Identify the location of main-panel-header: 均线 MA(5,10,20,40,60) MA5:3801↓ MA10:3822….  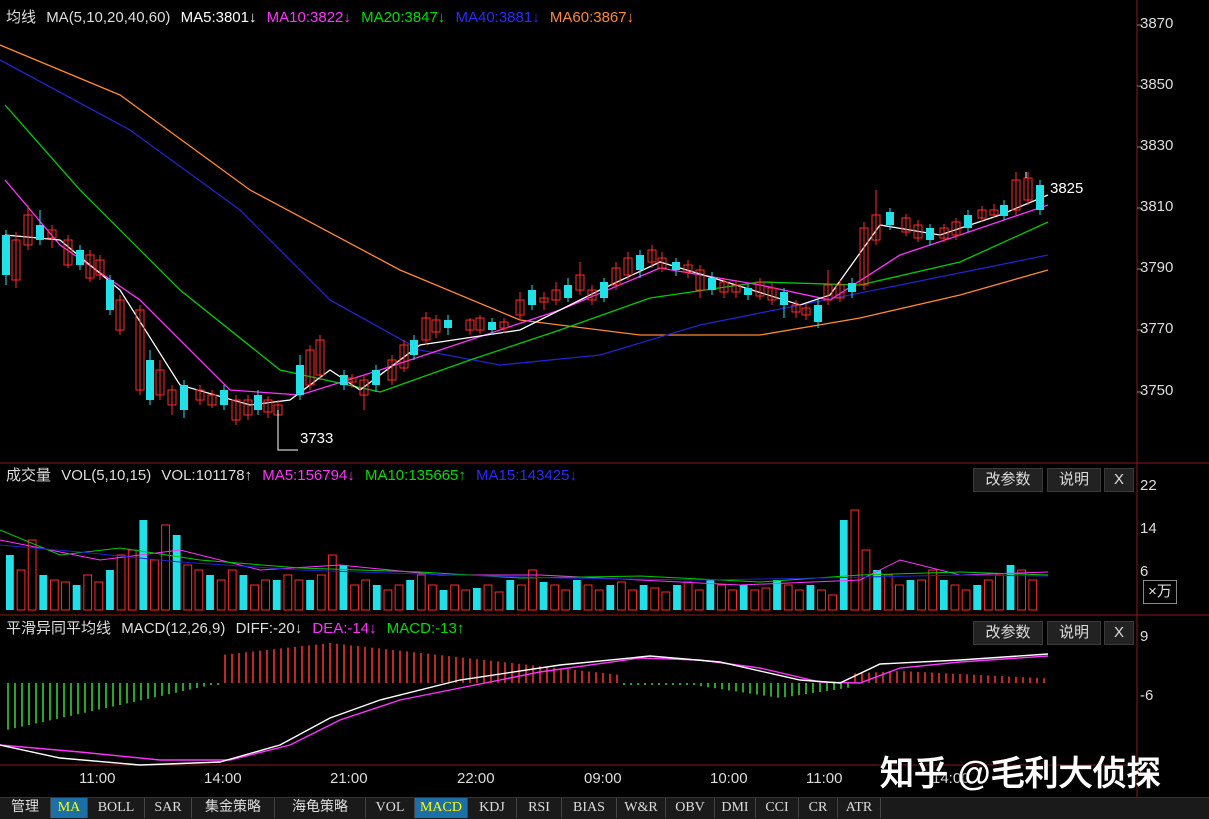
(323, 18).